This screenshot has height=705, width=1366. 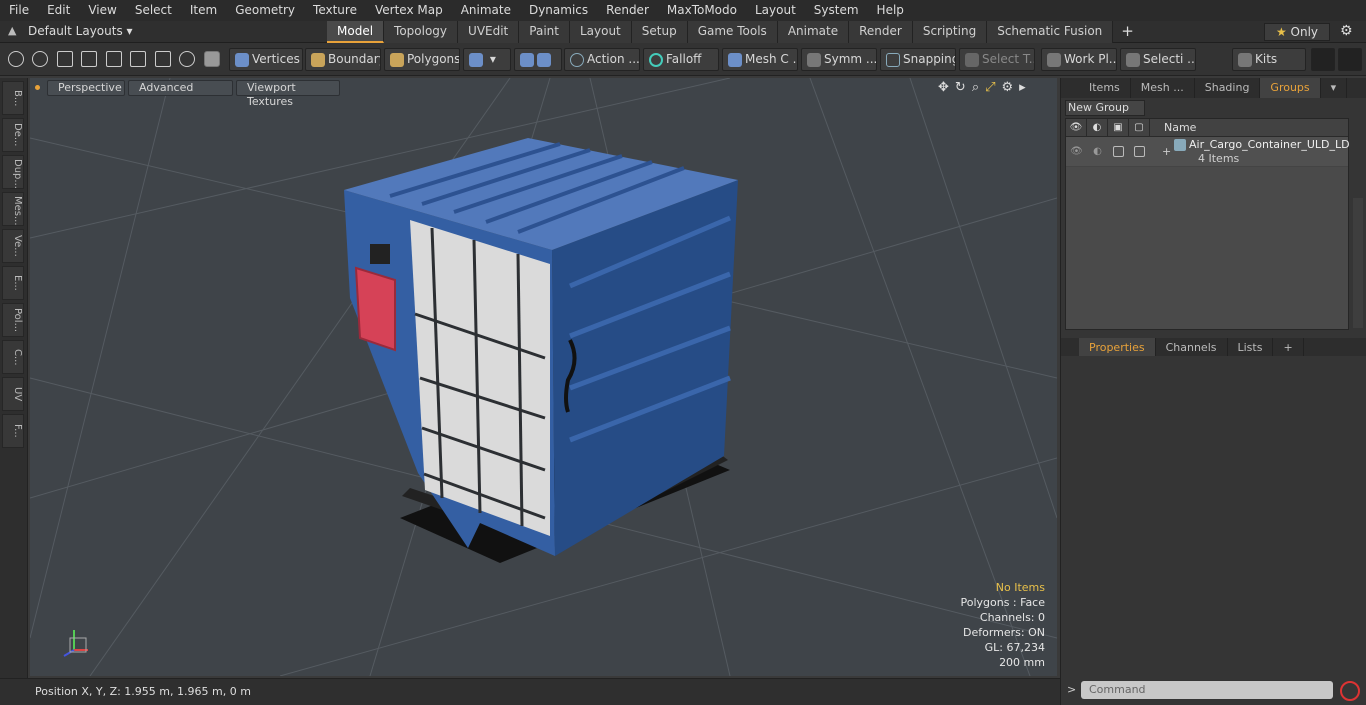 What do you see at coordinates (343, 59) in the screenshot?
I see `boundary-button: Boundary` at bounding box center [343, 59].